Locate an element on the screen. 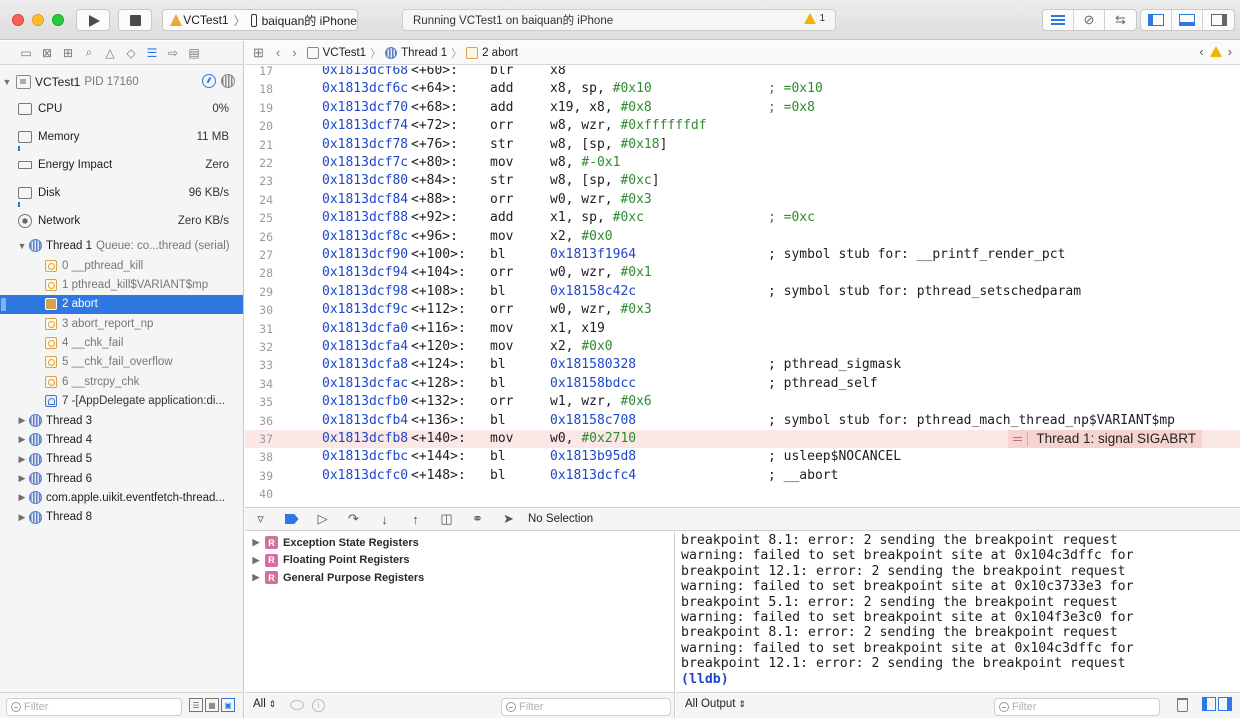  thread-row: ▶ Thread 3 is located at coordinates (121, 420).